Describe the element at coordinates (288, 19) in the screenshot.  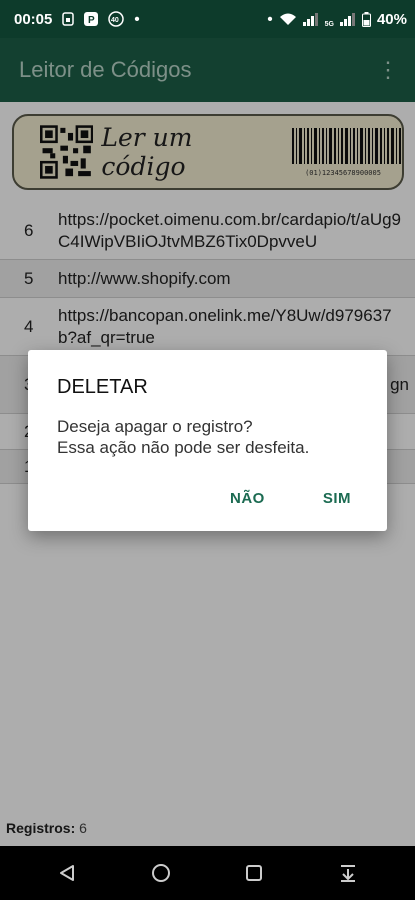
I see `wifi-icon` at that location.